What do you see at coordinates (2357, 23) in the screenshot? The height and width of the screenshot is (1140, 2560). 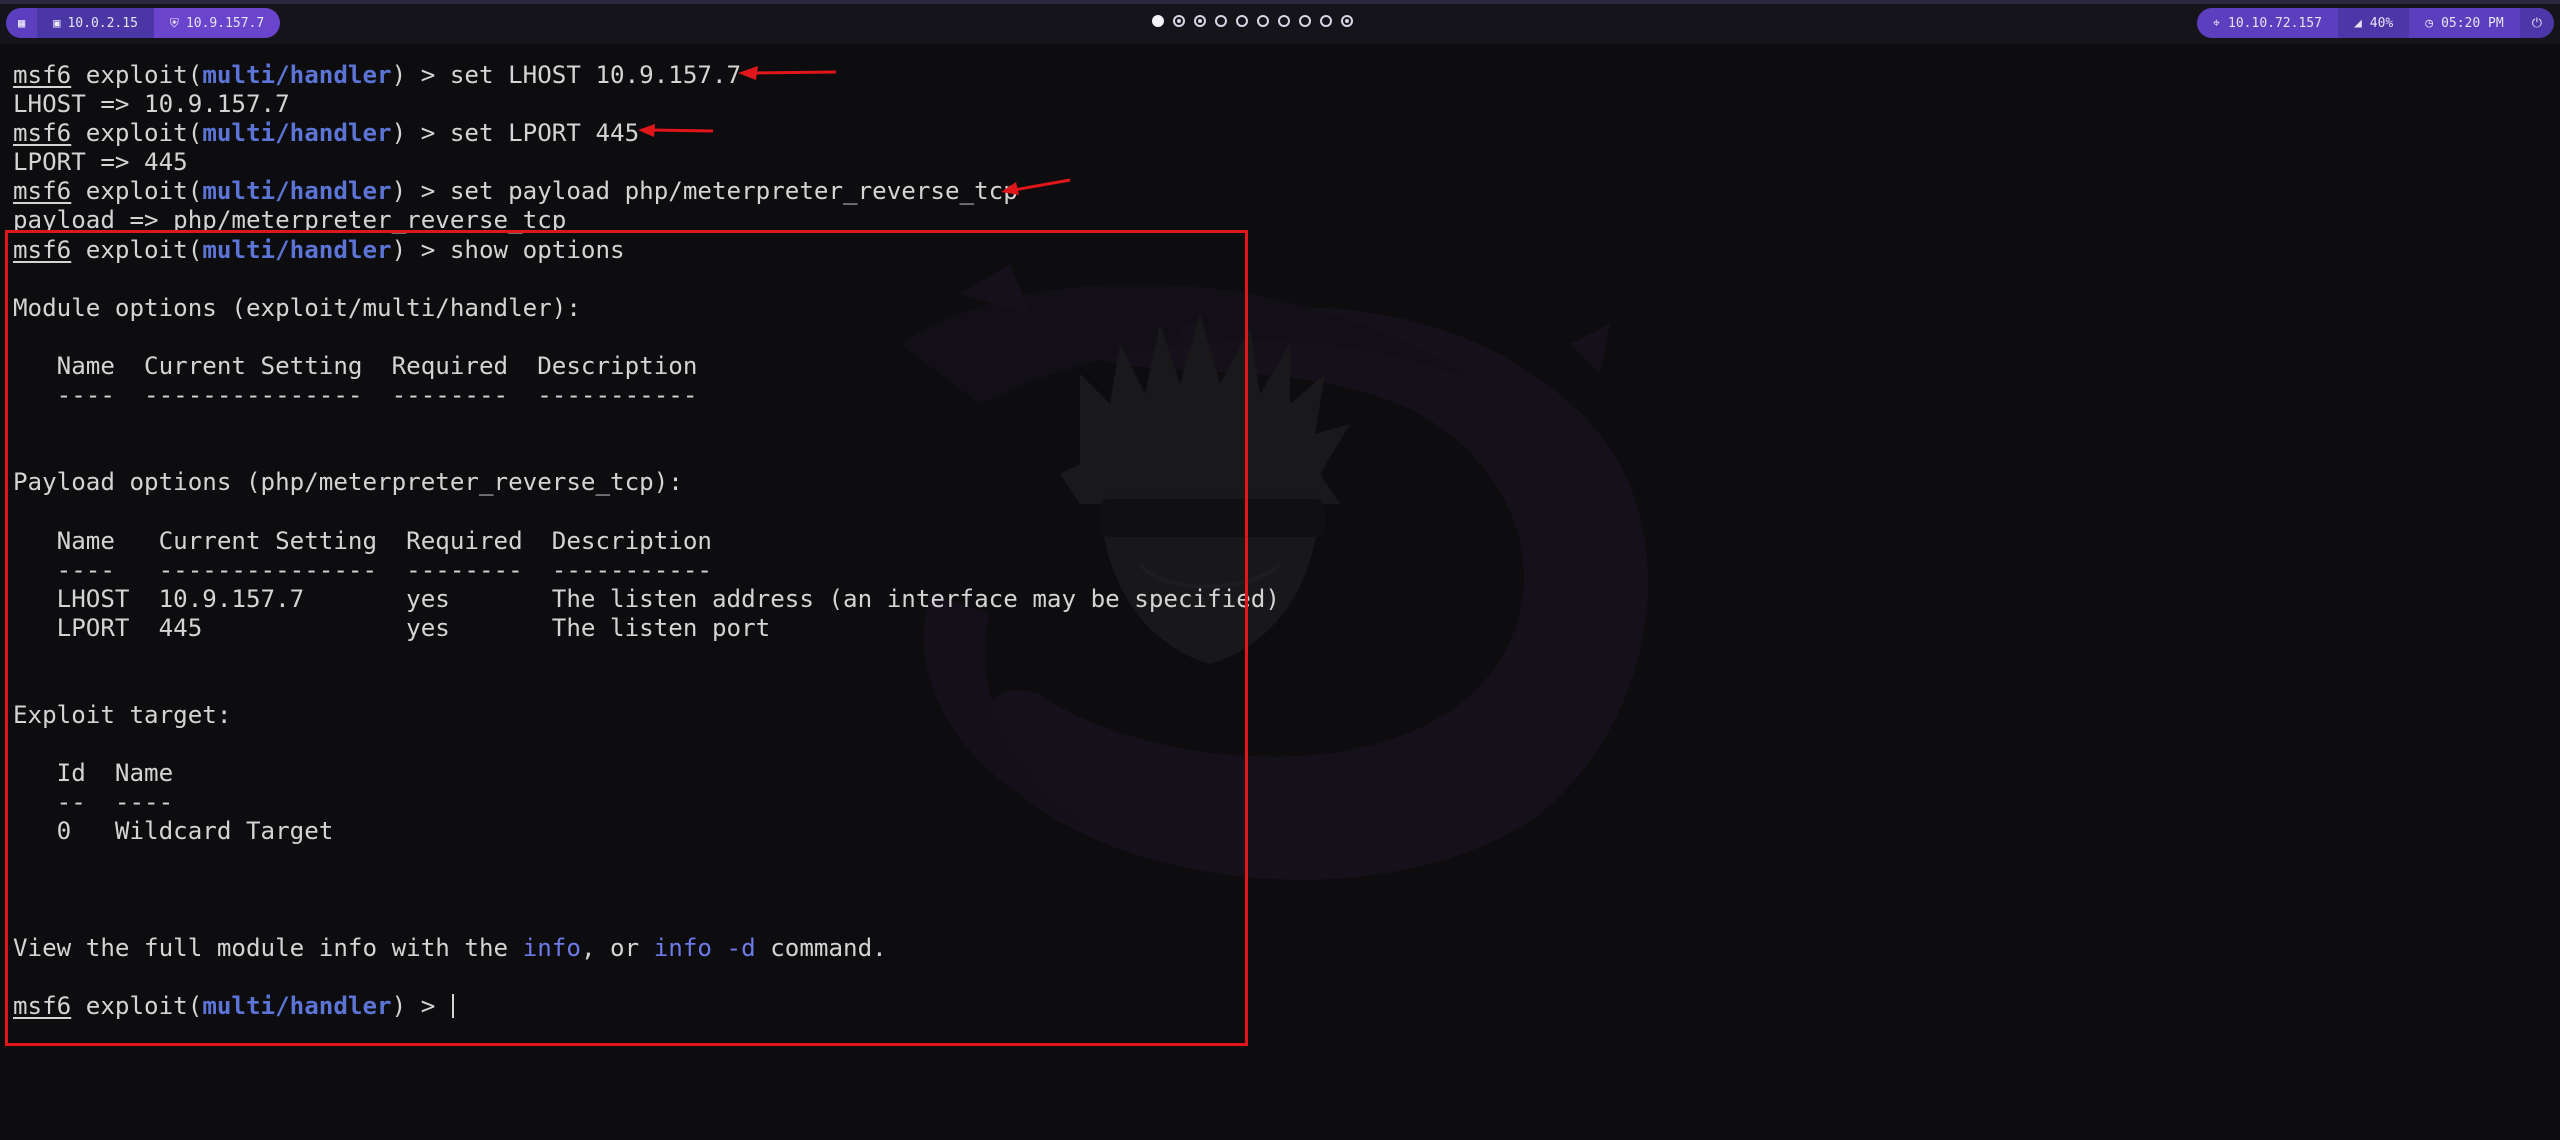 I see `speaker-icon: ◢` at bounding box center [2357, 23].